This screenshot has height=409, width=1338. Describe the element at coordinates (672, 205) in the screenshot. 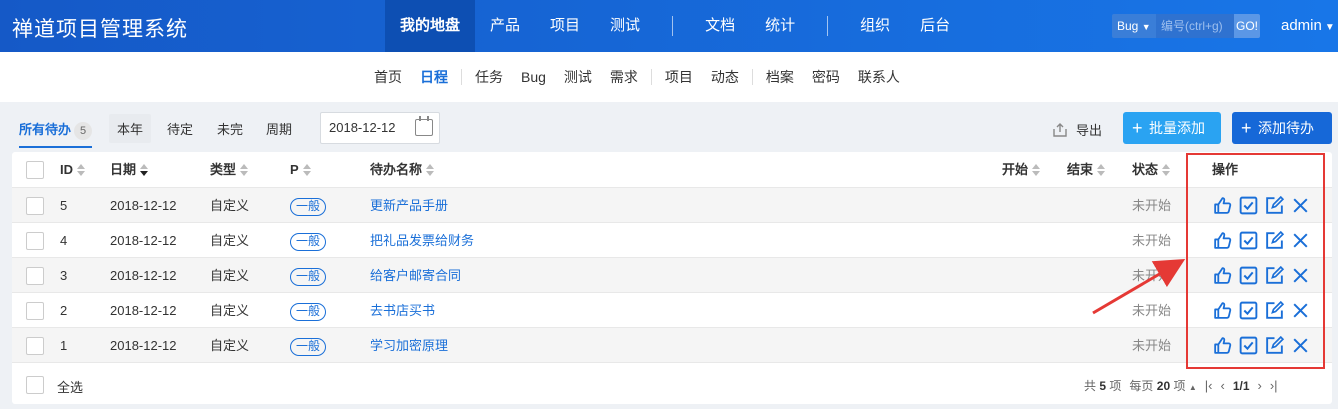

I see `table-row: 5 2018-12-12 自定义 一般 更新产品手册 未开始` at that location.